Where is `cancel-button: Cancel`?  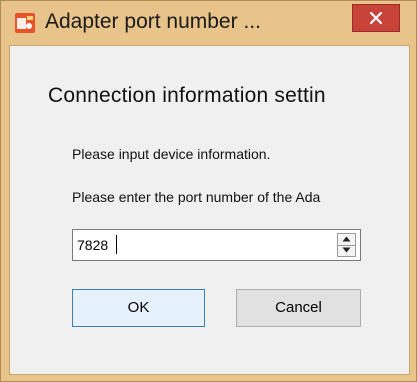 cancel-button: Cancel is located at coordinates (298, 308).